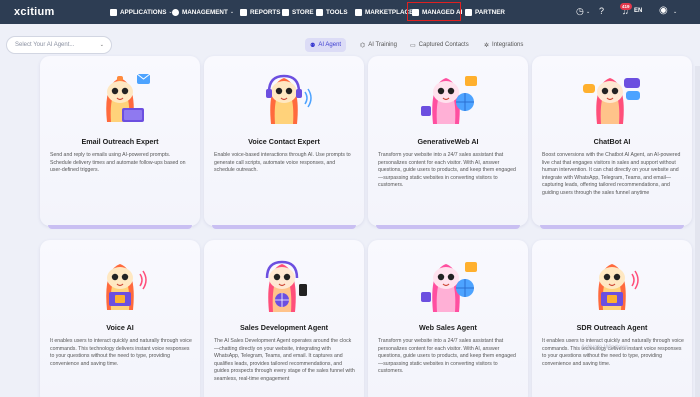 The width and height of the screenshot is (700, 397). What do you see at coordinates (330, 45) in the screenshot?
I see `tab-ai-agent-label: AI Agent` at bounding box center [330, 45].